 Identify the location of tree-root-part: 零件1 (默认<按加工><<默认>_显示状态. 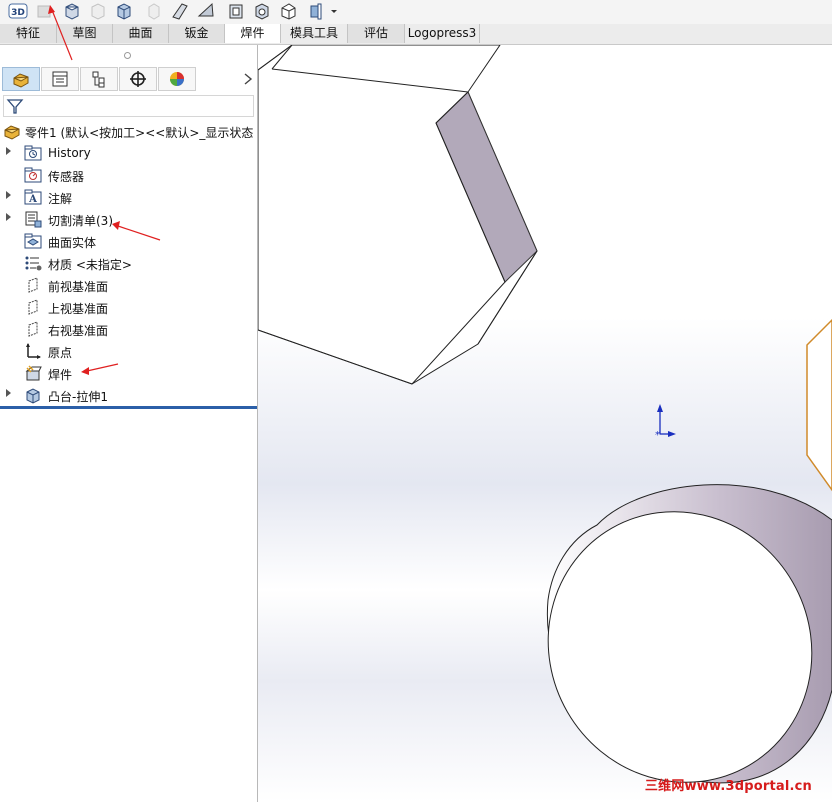
(128, 131).